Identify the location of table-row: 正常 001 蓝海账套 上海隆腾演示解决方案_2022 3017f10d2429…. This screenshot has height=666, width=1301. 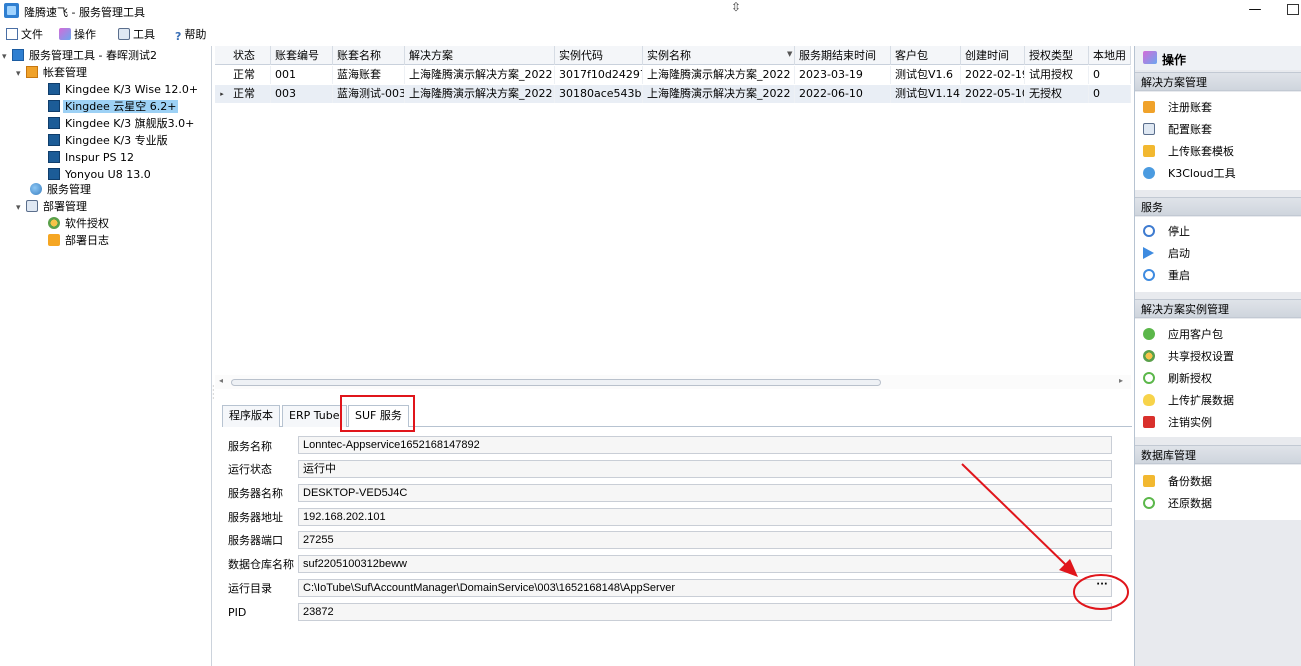
(673, 75).